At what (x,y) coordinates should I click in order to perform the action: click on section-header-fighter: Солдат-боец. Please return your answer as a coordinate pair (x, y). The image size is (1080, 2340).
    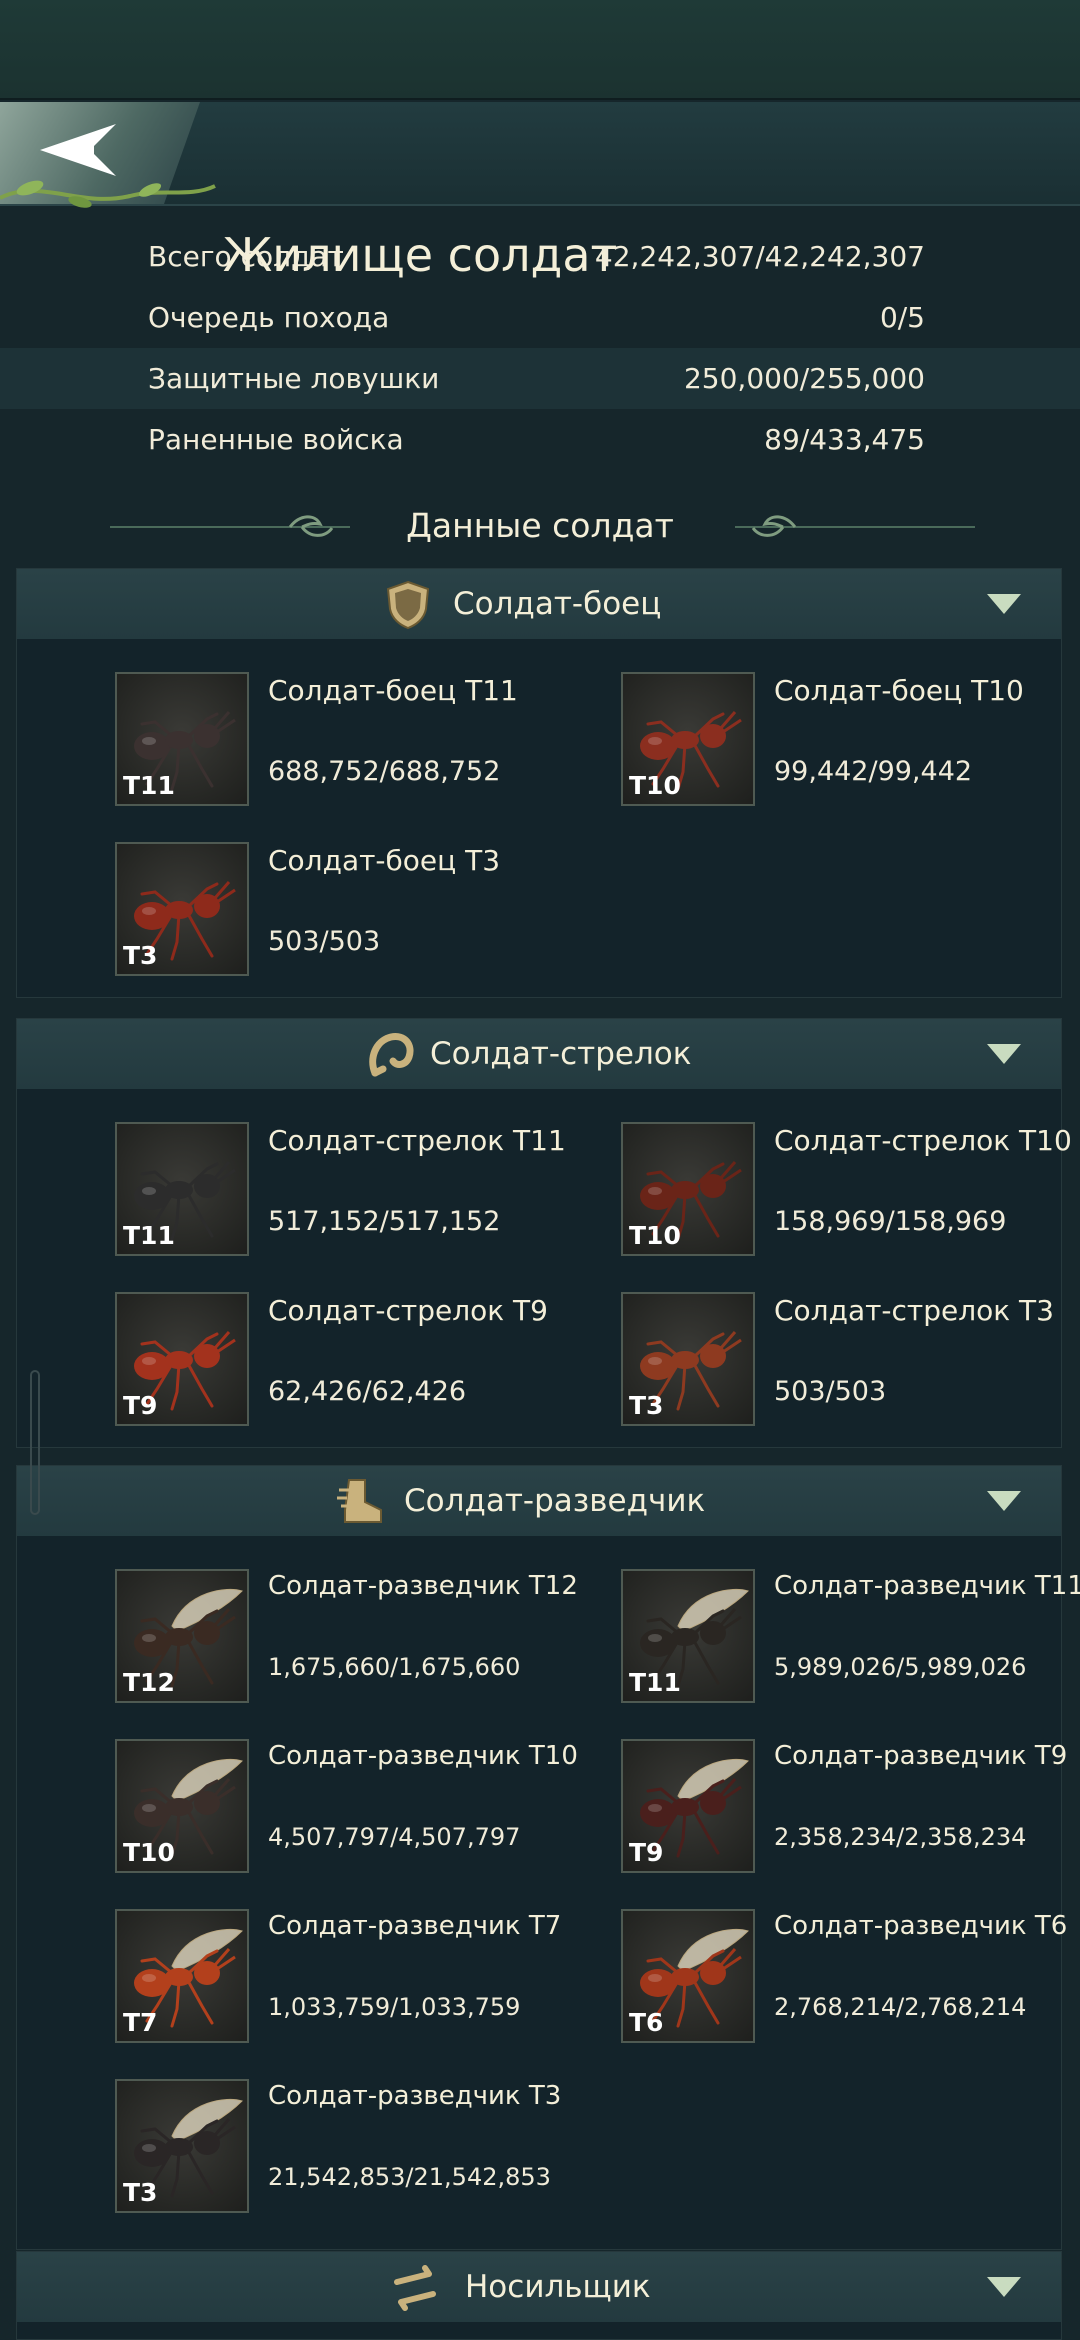
    Looking at the image, I should click on (539, 604).